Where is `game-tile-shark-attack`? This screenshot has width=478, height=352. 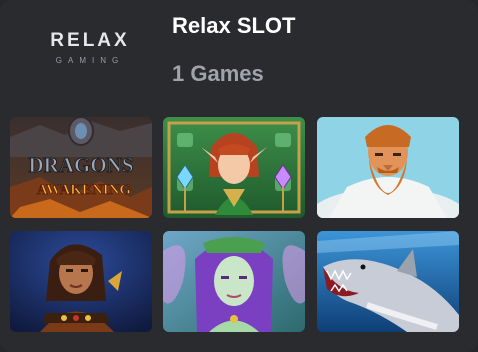 game-tile-shark-attack is located at coordinates (388, 281).